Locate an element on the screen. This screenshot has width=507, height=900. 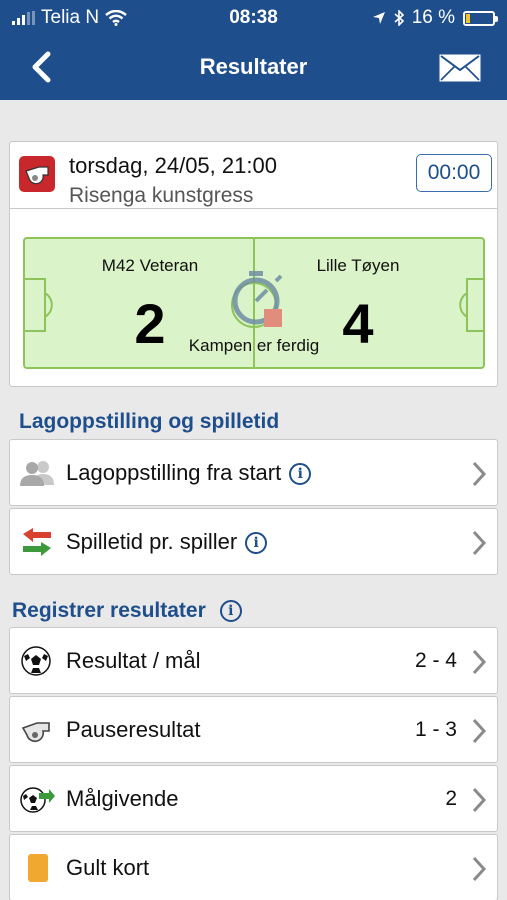
match-venue: Risenga kunstgress is located at coordinates (161, 195).